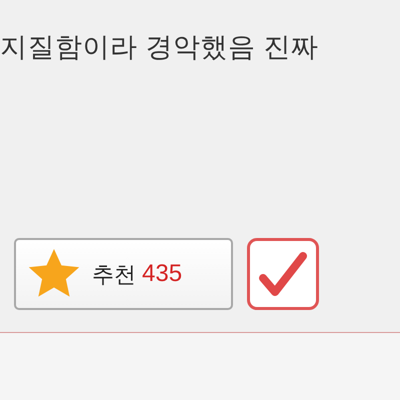 The image size is (400, 400). What do you see at coordinates (160, 47) in the screenshot?
I see `post-text: 지질함이라 경악했음 진짜` at bounding box center [160, 47].